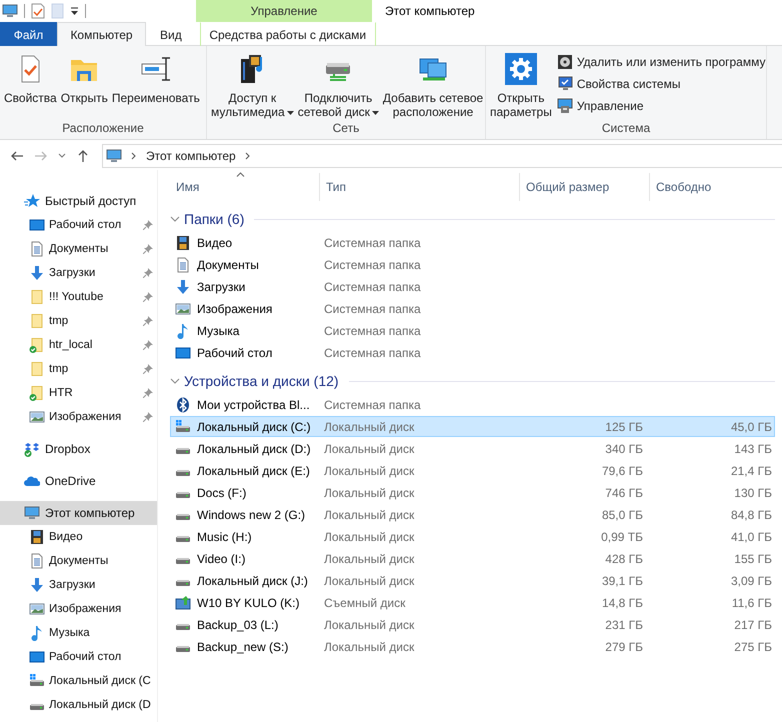 This screenshot has height=722, width=782. What do you see at coordinates (78, 345) in the screenshot?
I see `nav-item: htr_local` at bounding box center [78, 345].